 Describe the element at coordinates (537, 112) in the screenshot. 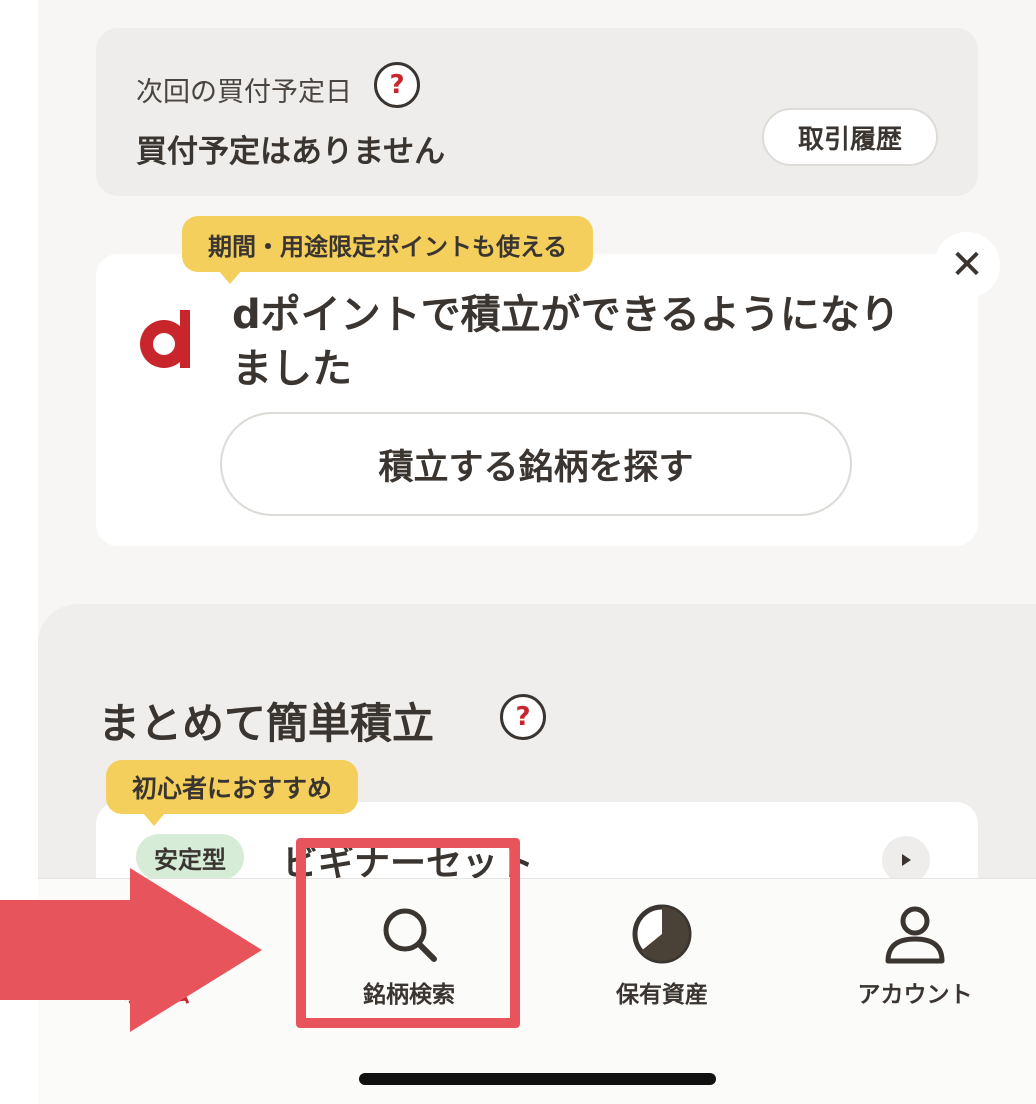

I see `next-purchase-card: 次回の買付予定日 ? 買付予定はありません 取引履歴` at that location.